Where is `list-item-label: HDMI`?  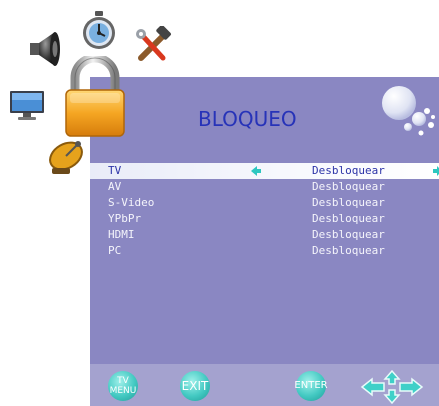
list-item-label: HDMI is located at coordinates (121, 234).